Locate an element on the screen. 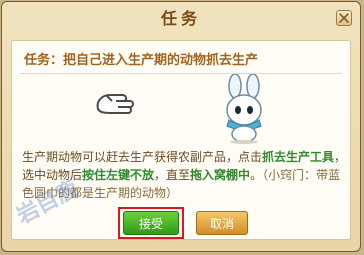 Image resolution: width=364 pixels, height=255 pixels. desc-text-1: 生产期动物可以赶去生产获得农副产品，点击 is located at coordinates (142, 157).